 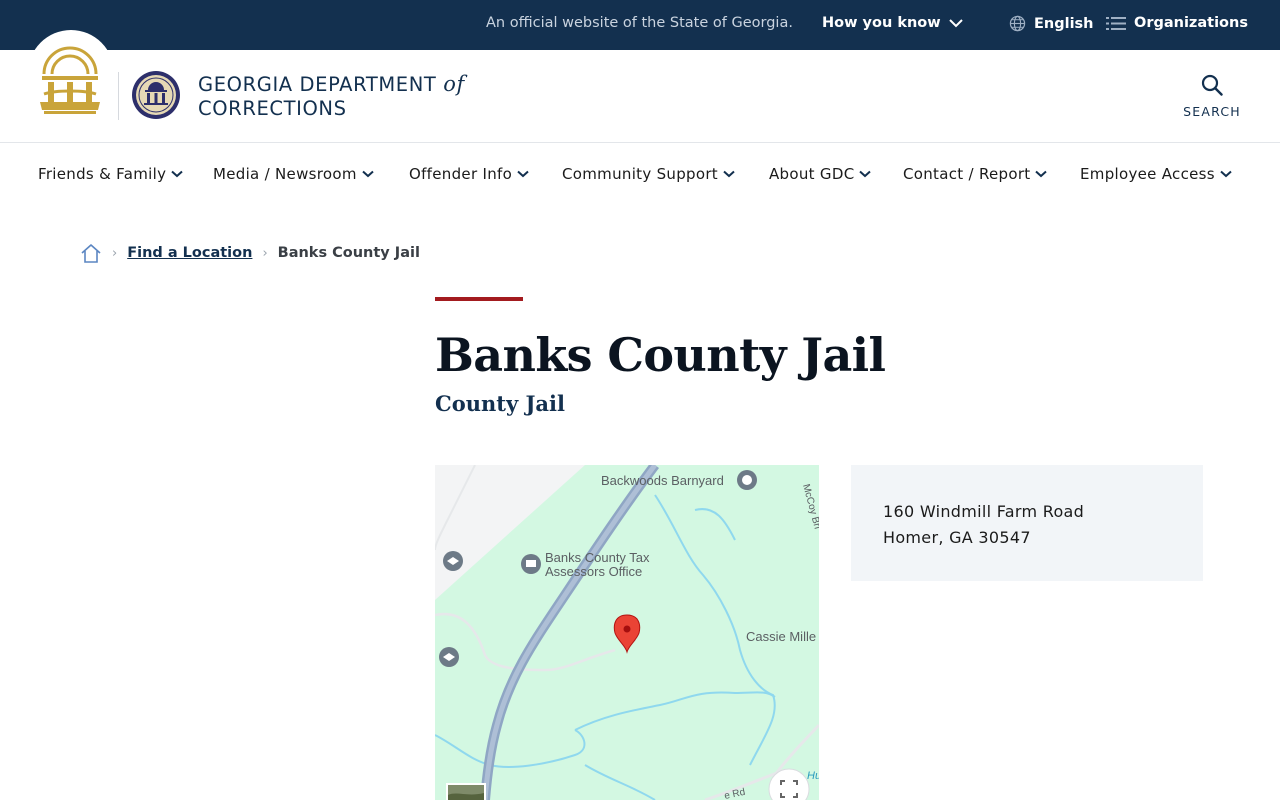 I want to click on search-icon, so click(x=1212, y=85).